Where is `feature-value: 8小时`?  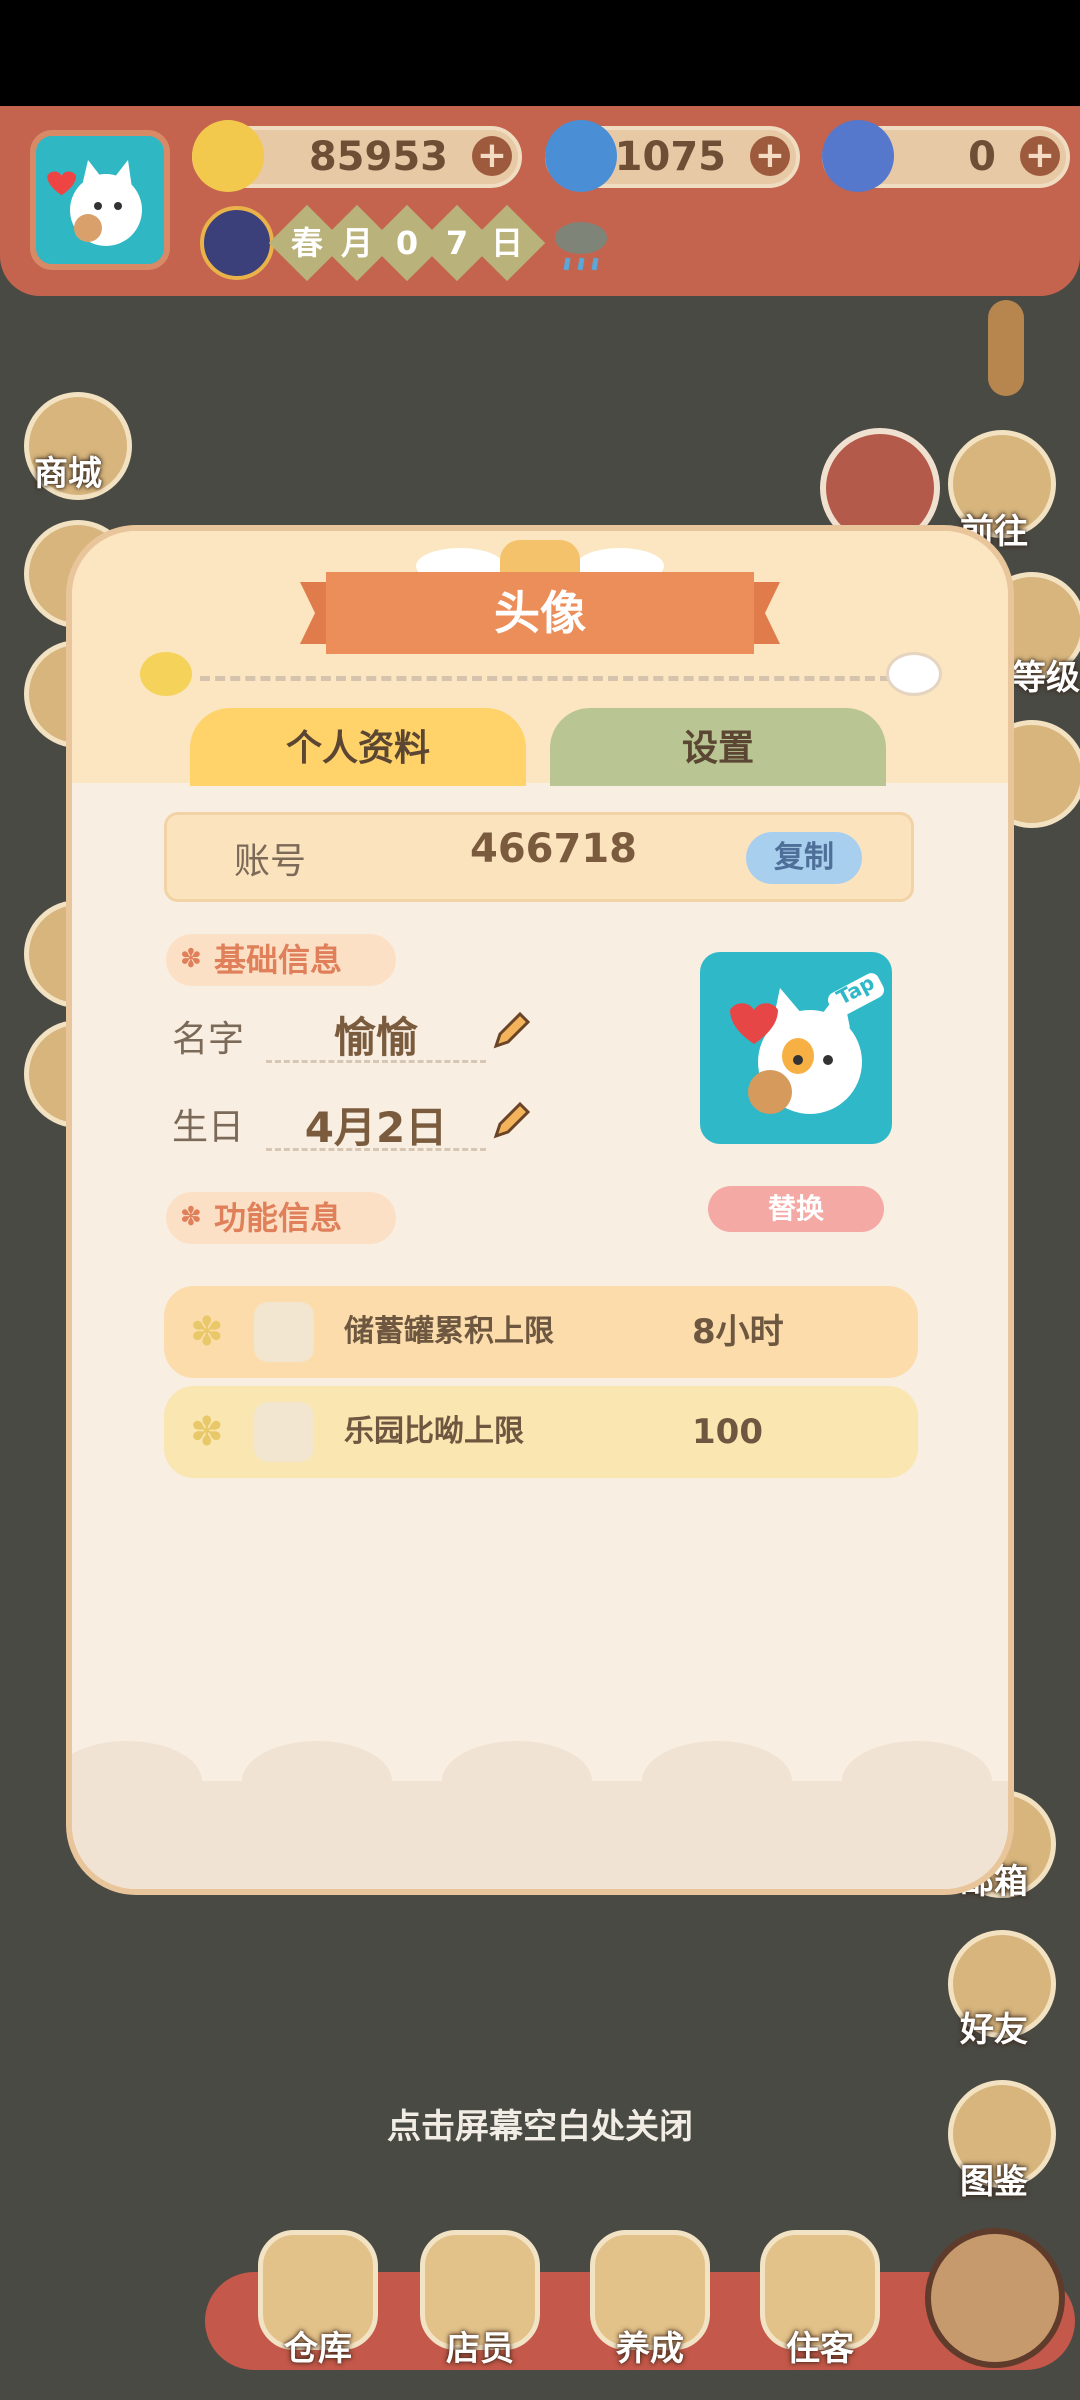
feature-value: 8小时 is located at coordinates (738, 1332).